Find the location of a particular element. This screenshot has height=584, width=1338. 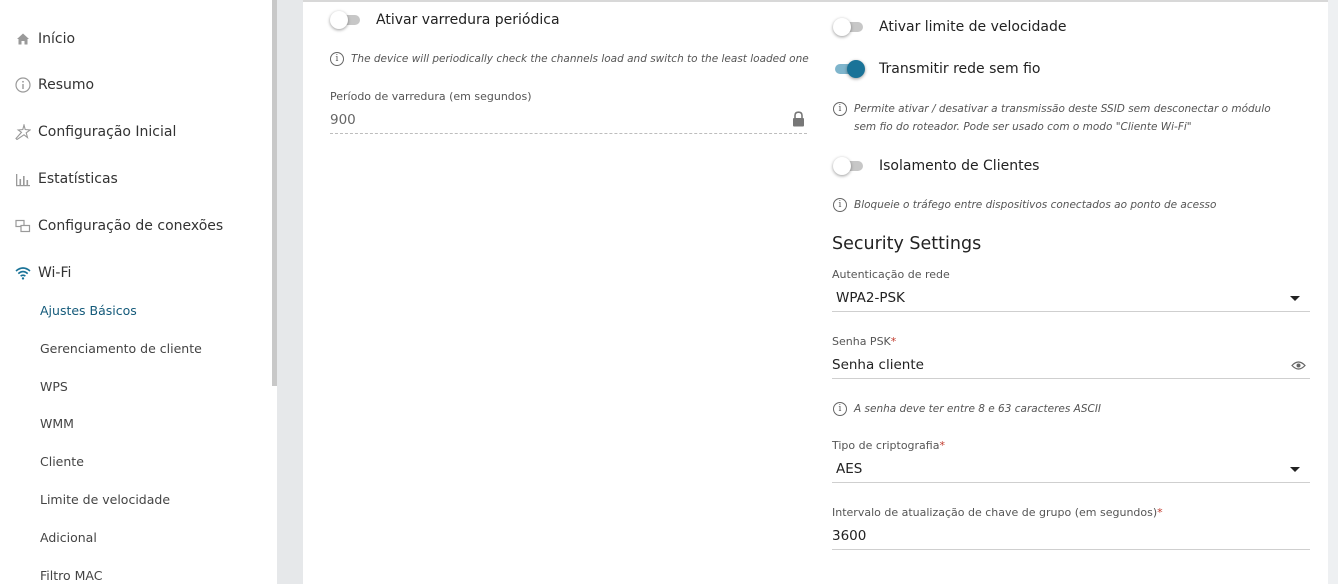

crypto-value: AES is located at coordinates (849, 468).